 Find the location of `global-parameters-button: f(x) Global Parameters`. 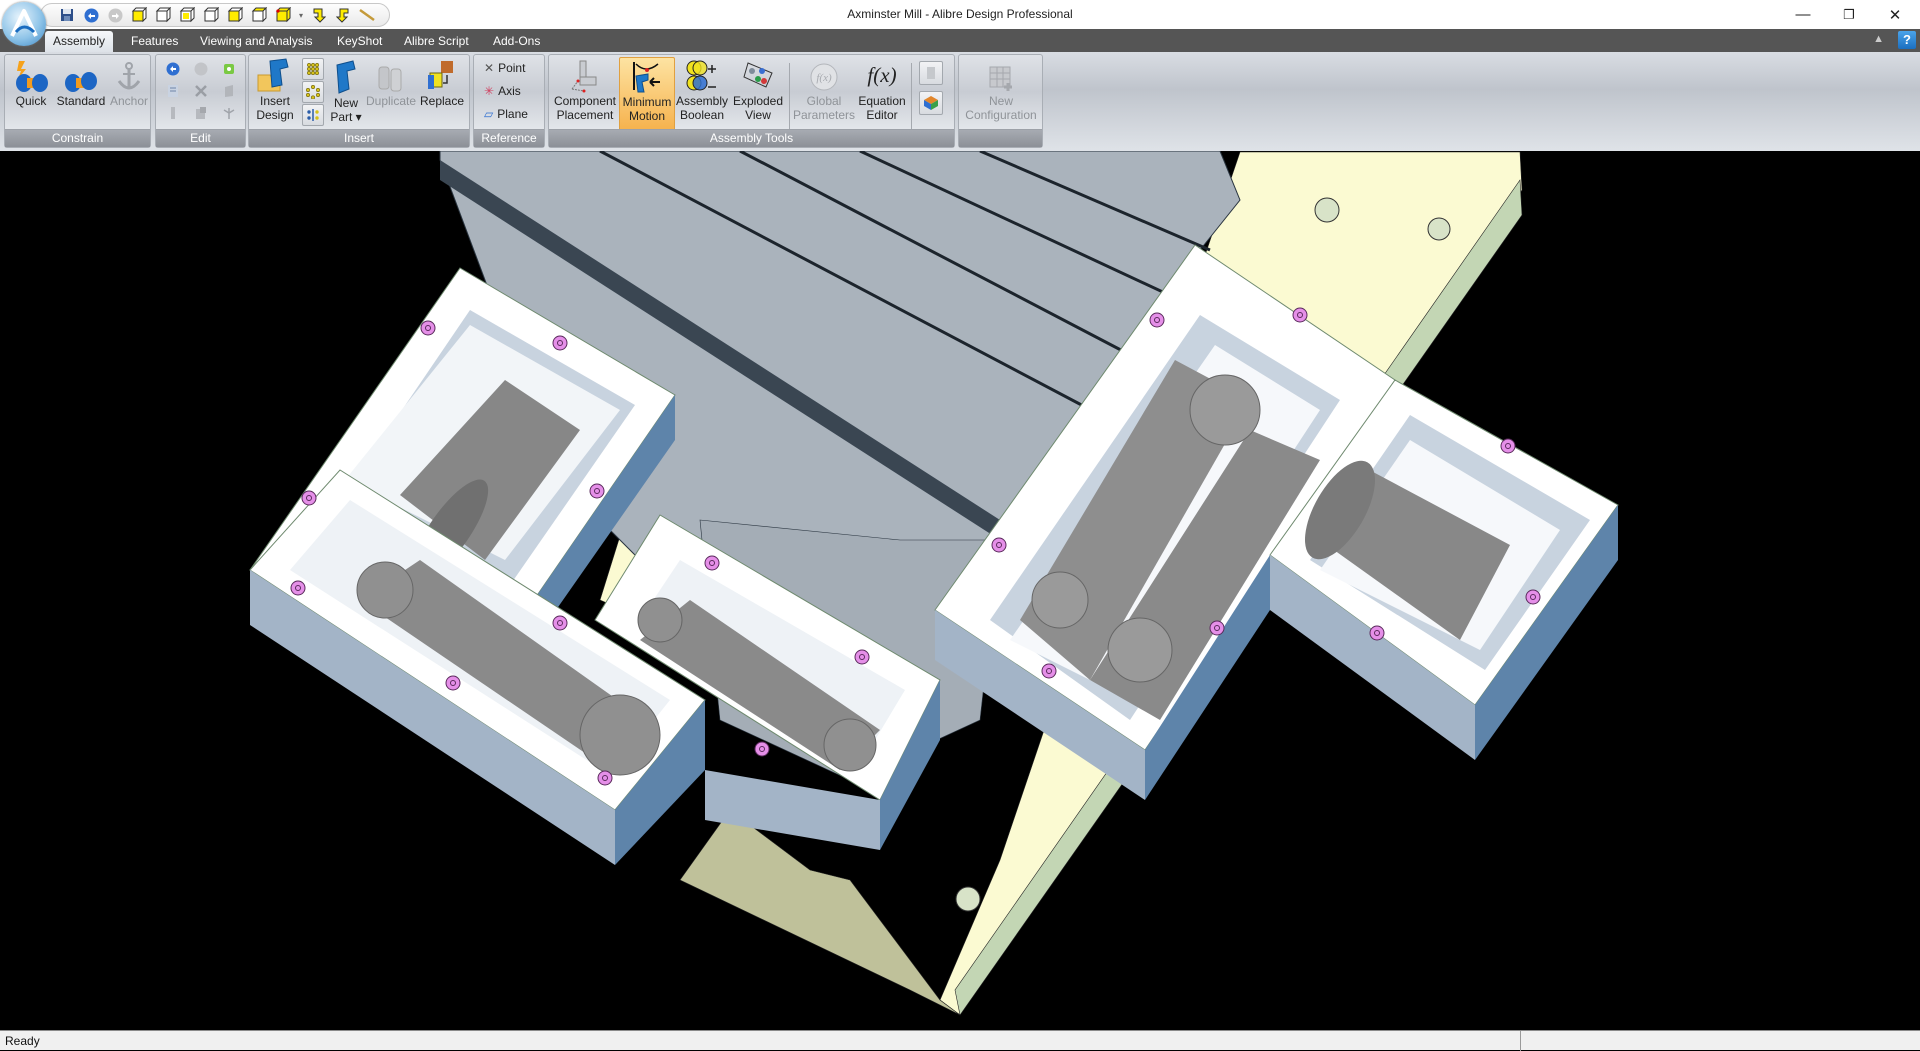

global-parameters-button: f(x) Global Parameters is located at coordinates (824, 89).